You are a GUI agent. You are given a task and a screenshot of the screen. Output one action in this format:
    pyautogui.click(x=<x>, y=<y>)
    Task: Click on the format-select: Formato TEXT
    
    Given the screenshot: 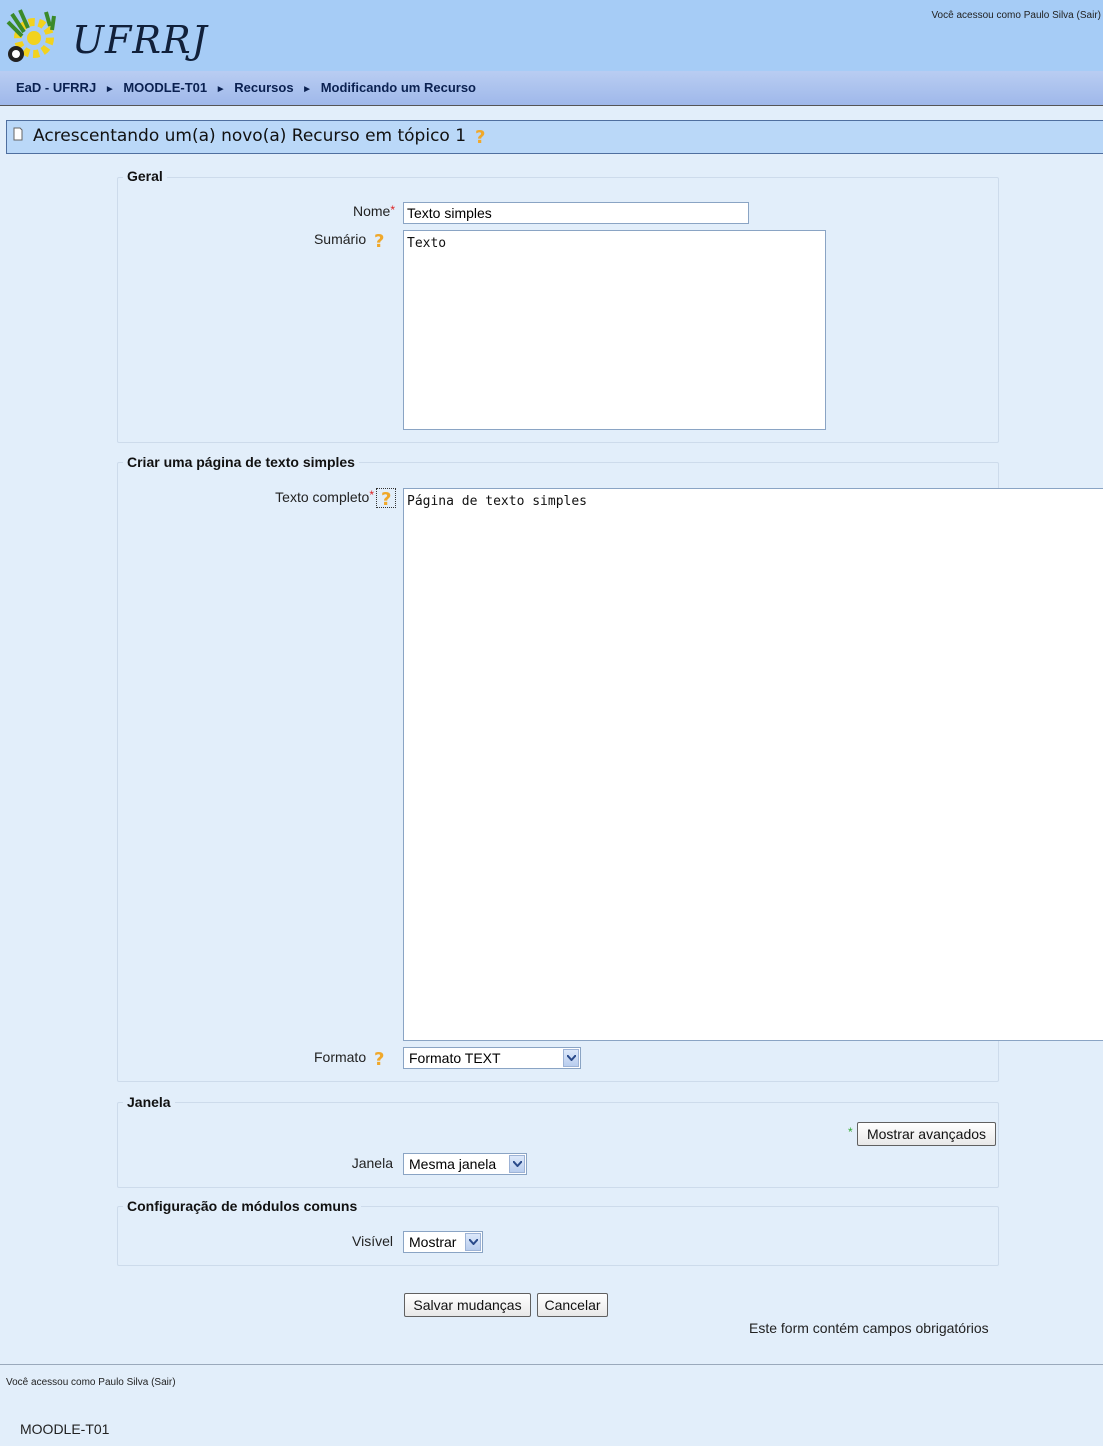 What is the action you would take?
    pyautogui.click(x=492, y=1058)
    